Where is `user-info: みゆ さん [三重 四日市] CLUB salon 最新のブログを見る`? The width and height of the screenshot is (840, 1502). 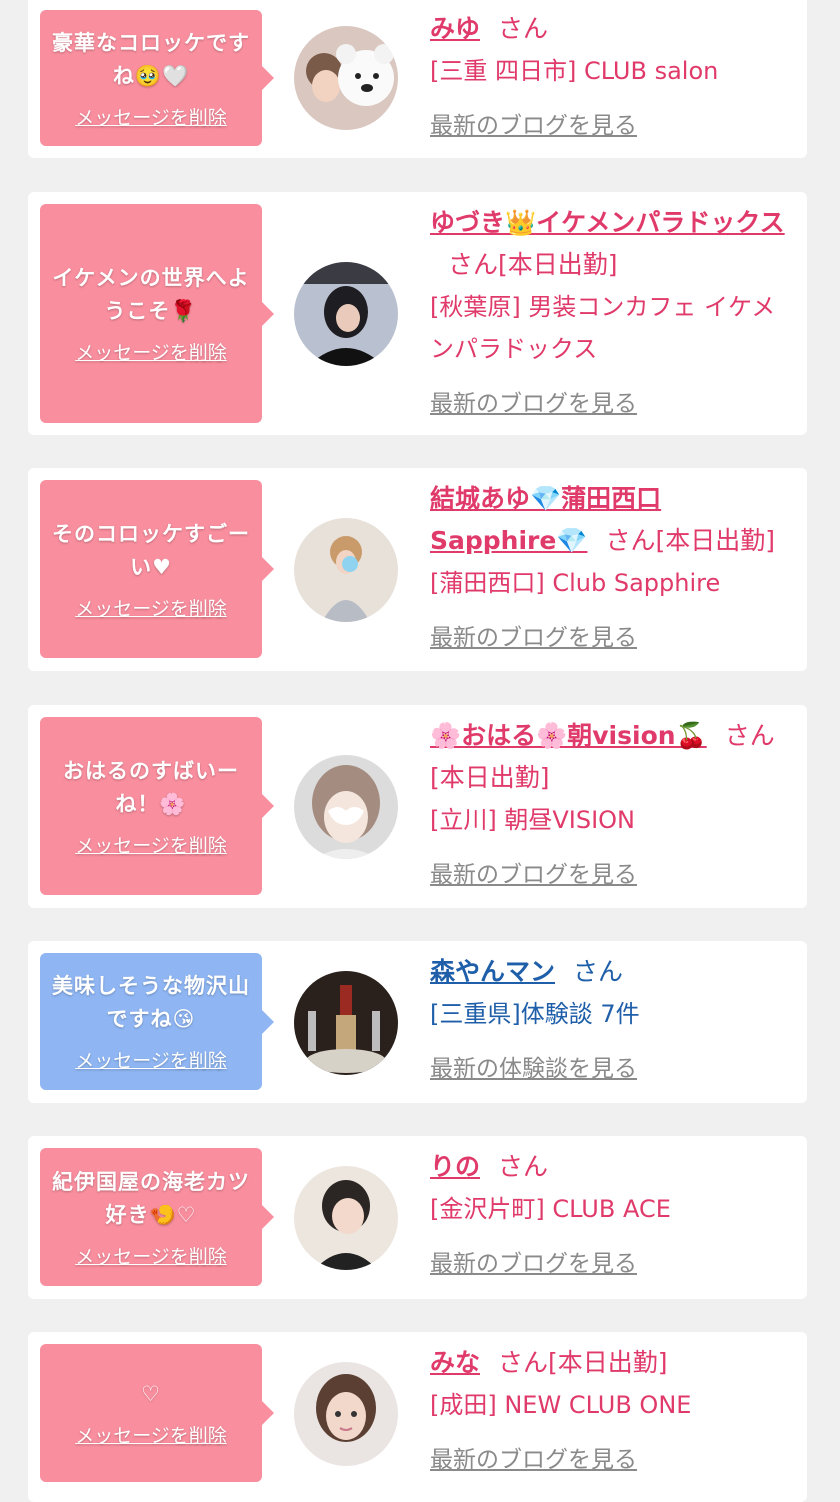 user-info: みゆ さん [三重 四日市] CLUB salon 最新のブログを見る is located at coordinates (607, 74).